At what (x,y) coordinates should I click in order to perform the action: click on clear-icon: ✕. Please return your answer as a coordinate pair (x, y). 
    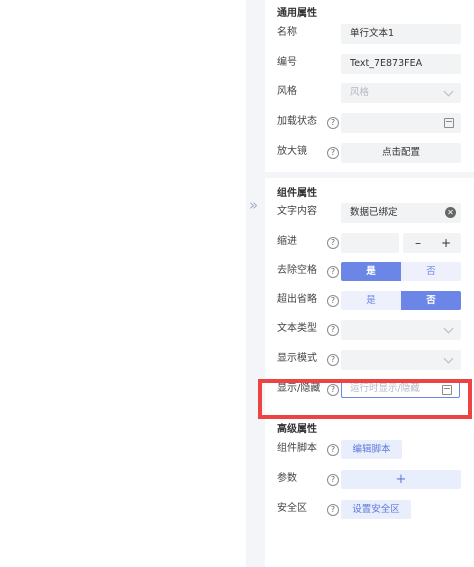
    Looking at the image, I should click on (450, 212).